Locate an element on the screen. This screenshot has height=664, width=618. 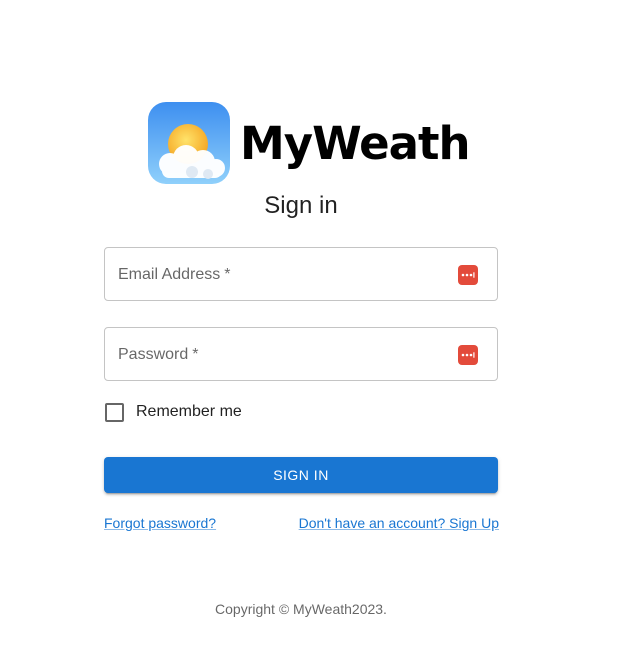
sign-up-link: Don't have an account? Sign Up is located at coordinates (399, 523).